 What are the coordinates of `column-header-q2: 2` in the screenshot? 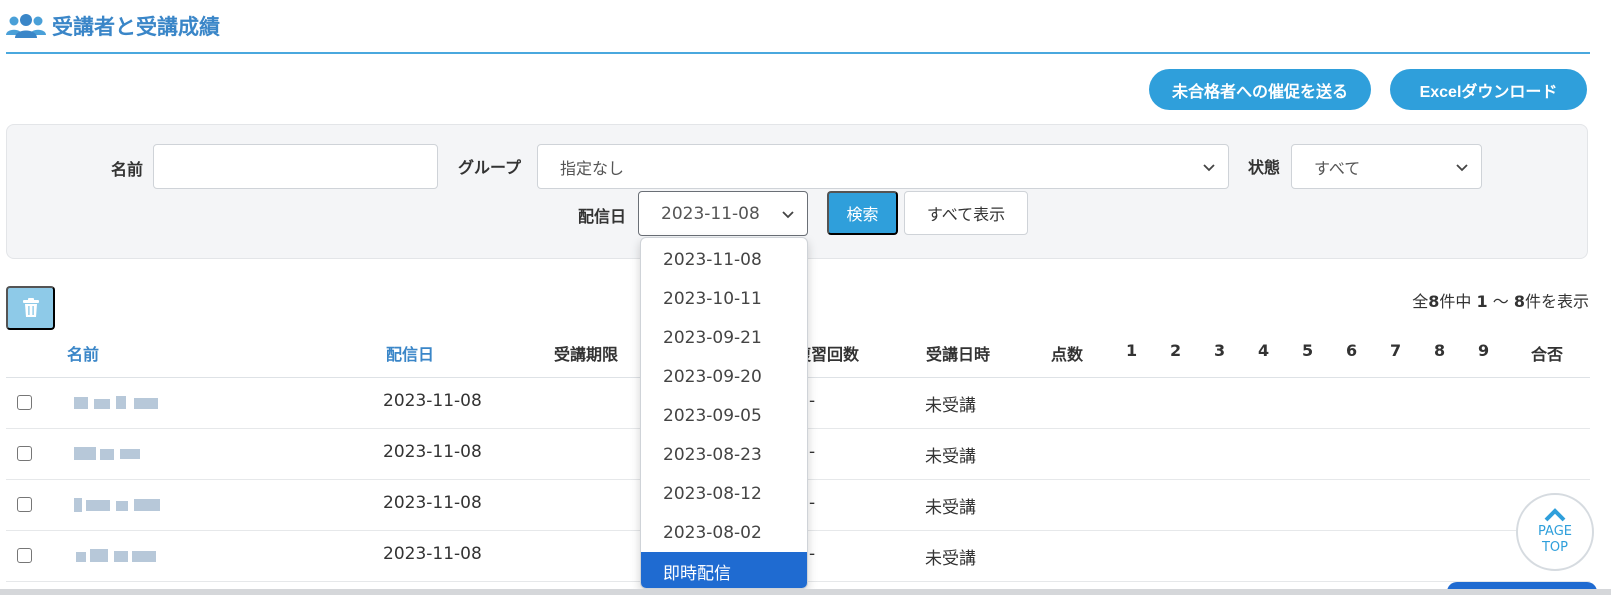 It's located at (1176, 350).